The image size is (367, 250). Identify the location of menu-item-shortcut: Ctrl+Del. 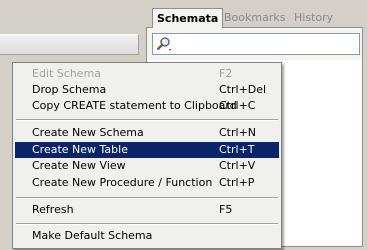
(243, 89).